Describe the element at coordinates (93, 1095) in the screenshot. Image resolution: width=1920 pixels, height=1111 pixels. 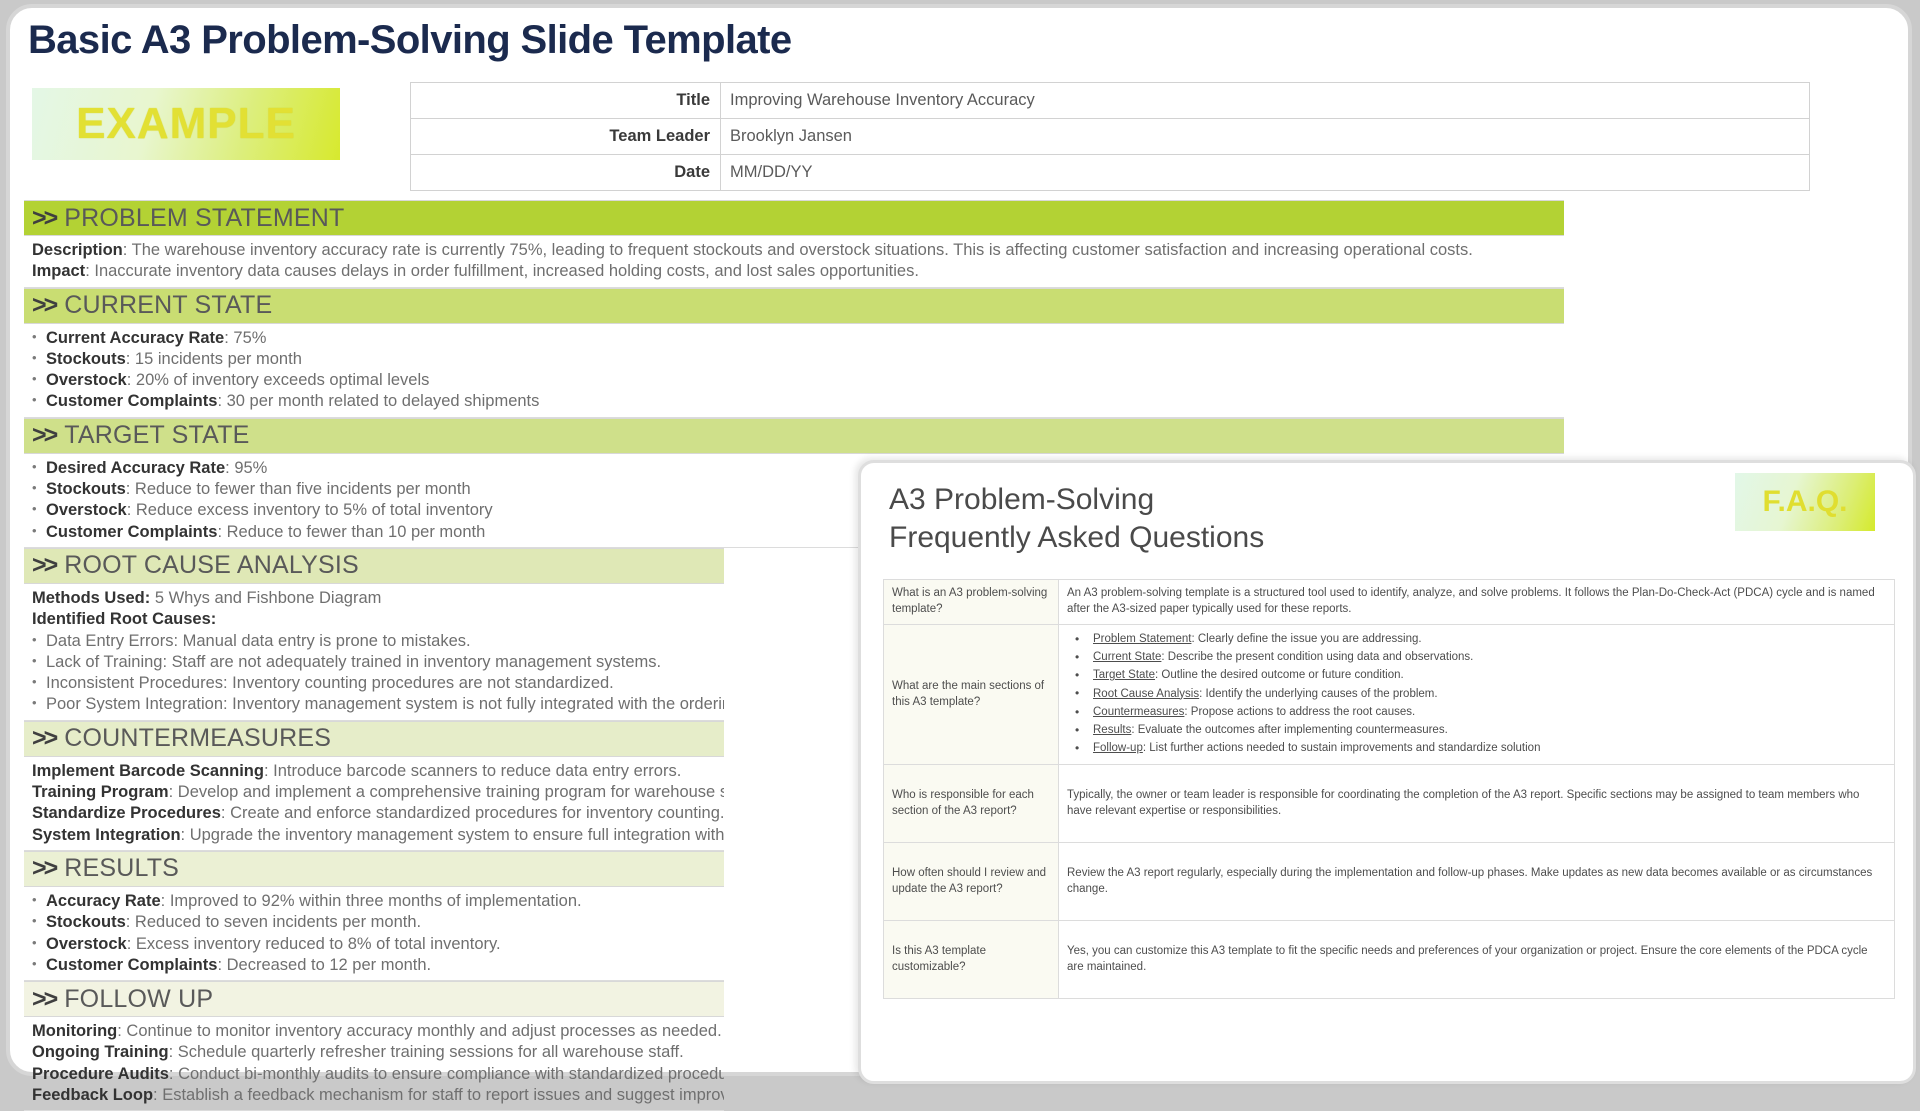
I see `list-item-label: Feedback Loop` at that location.